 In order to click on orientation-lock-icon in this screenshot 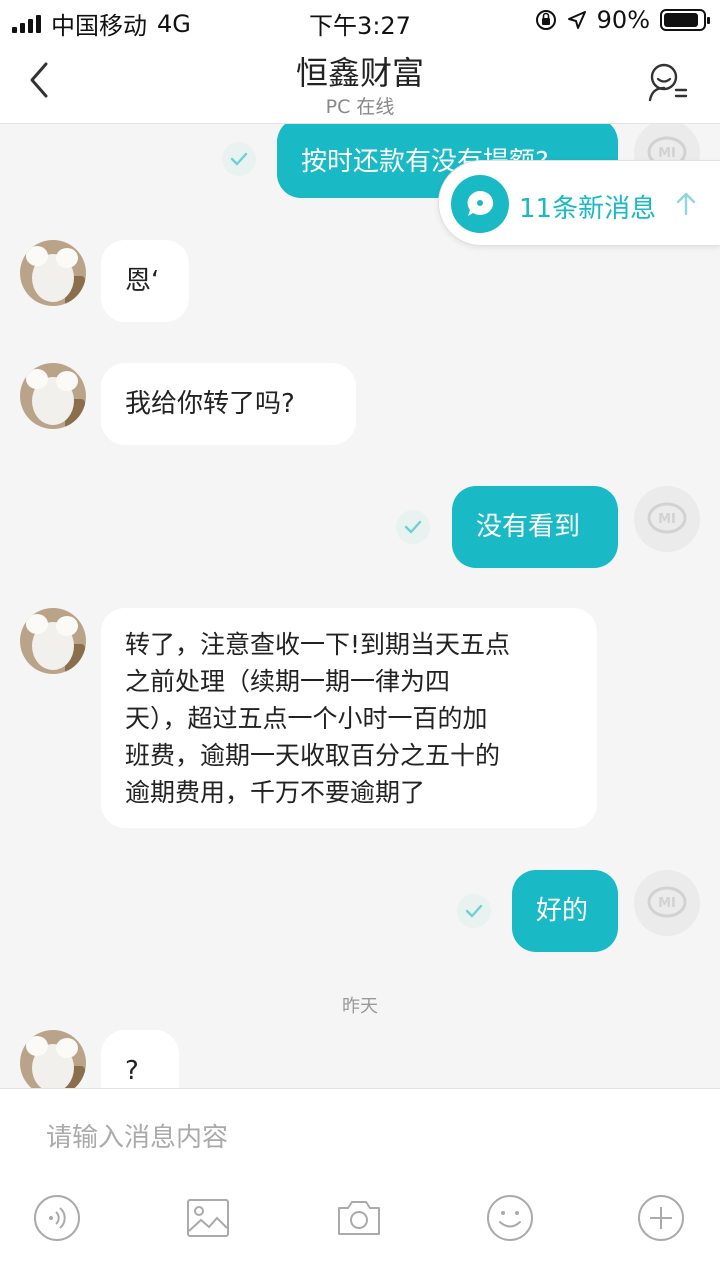, I will do `click(545, 20)`.